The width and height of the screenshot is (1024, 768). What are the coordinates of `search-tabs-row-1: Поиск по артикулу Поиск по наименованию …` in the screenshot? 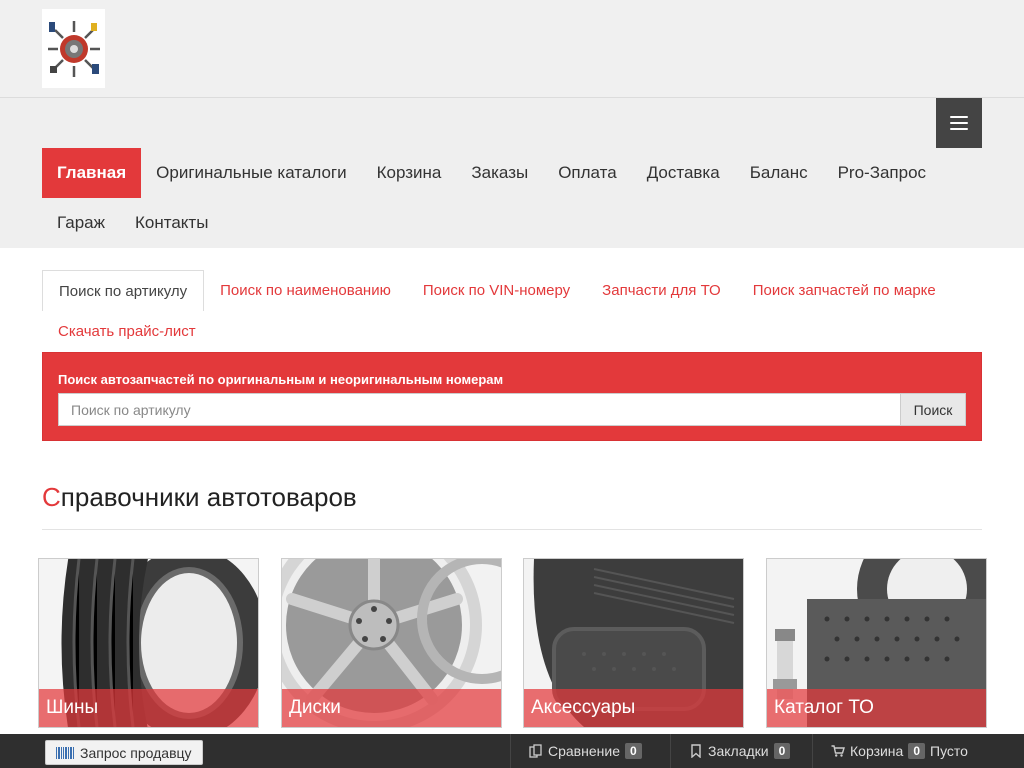 It's located at (512, 290).